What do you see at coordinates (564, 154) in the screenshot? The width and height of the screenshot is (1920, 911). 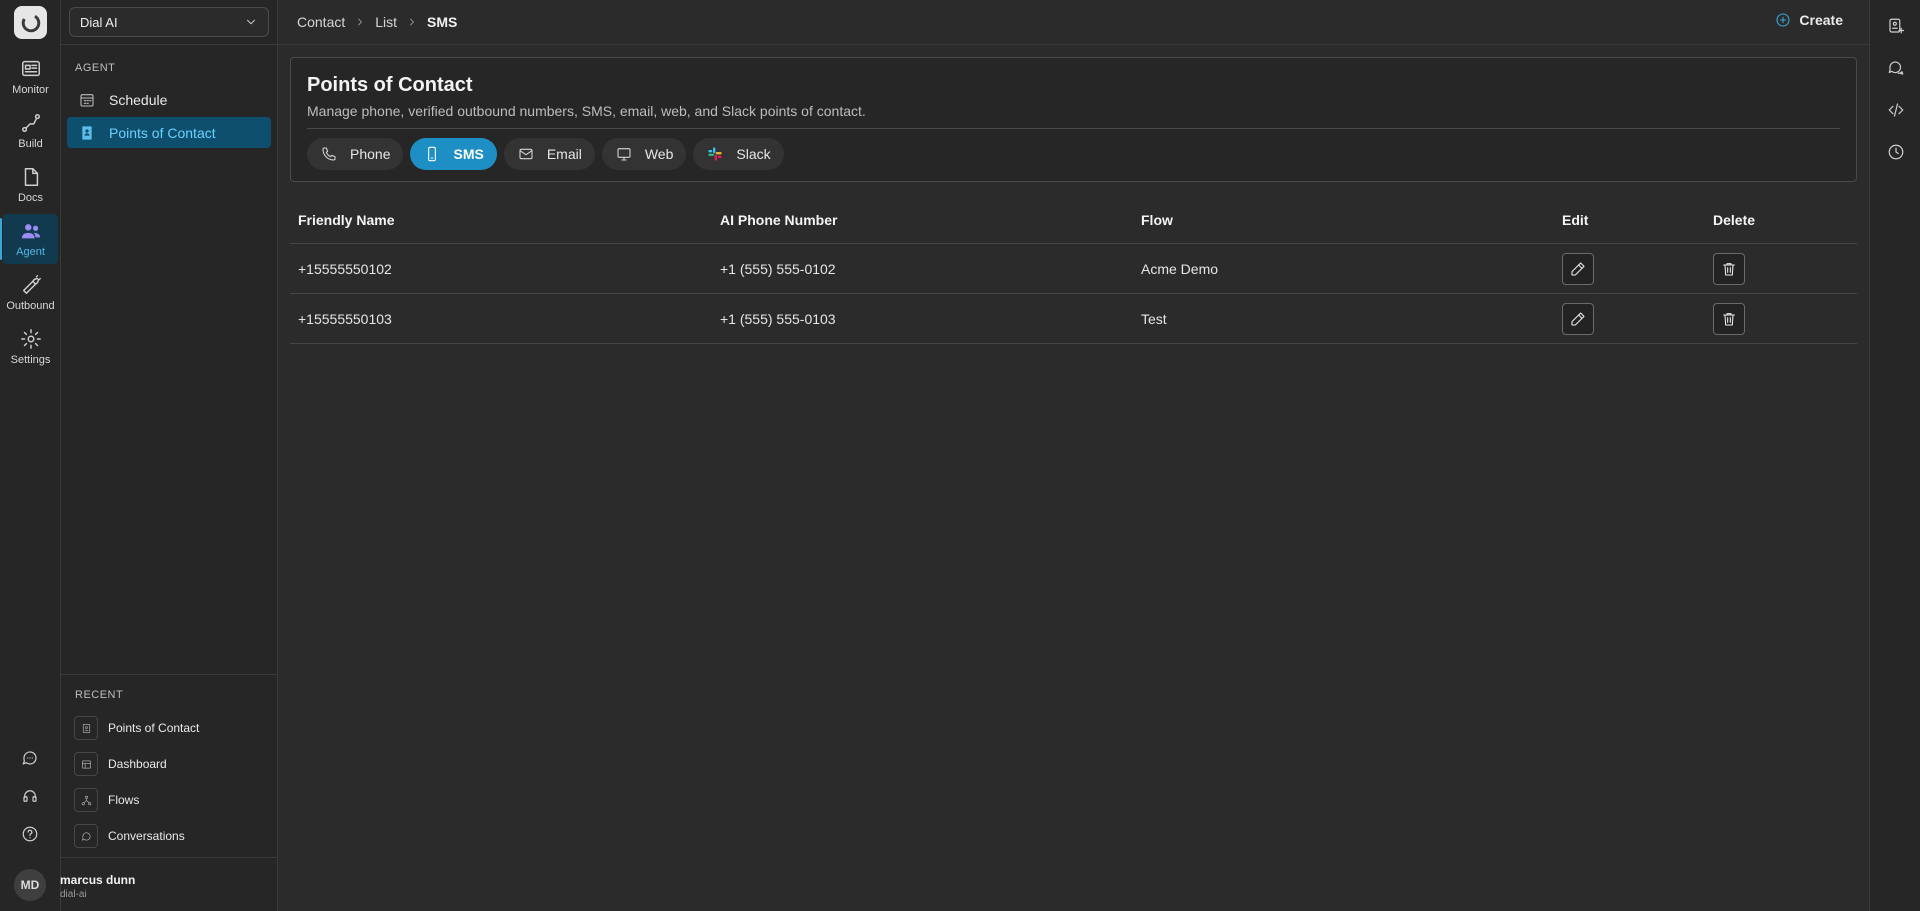 I see `tab-label: Email` at bounding box center [564, 154].